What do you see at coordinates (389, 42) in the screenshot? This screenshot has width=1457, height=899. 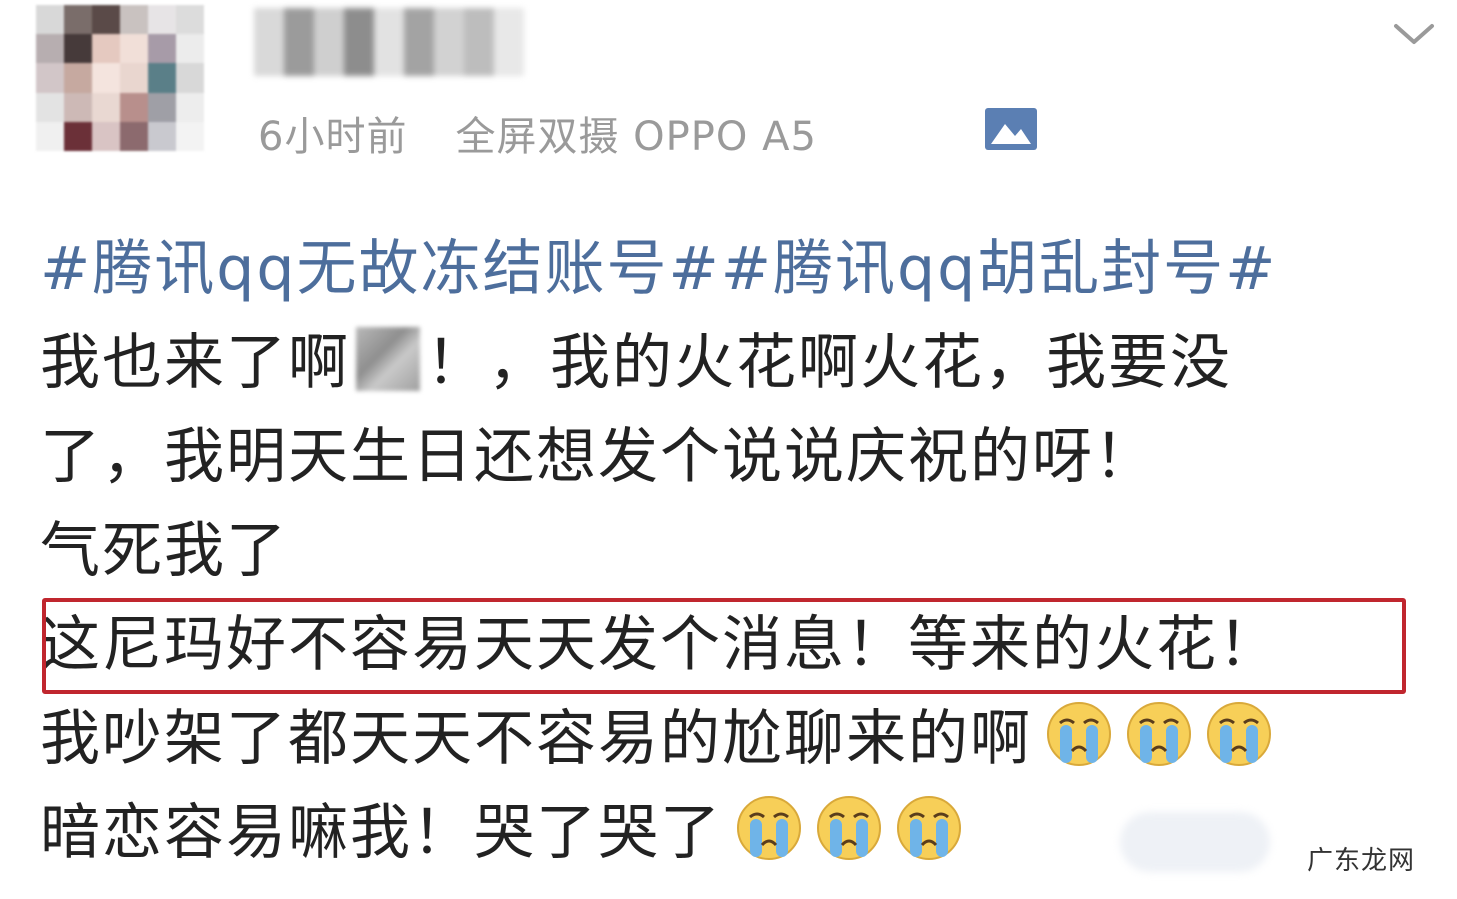 I see `username-blurred` at bounding box center [389, 42].